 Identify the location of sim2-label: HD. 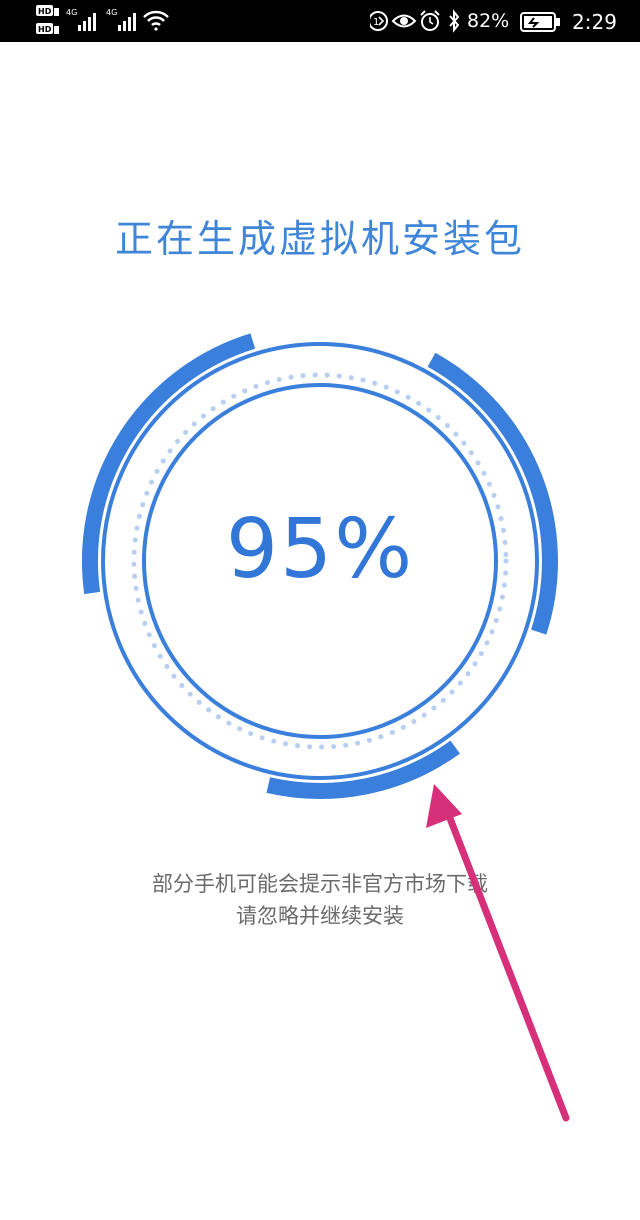
(45, 29).